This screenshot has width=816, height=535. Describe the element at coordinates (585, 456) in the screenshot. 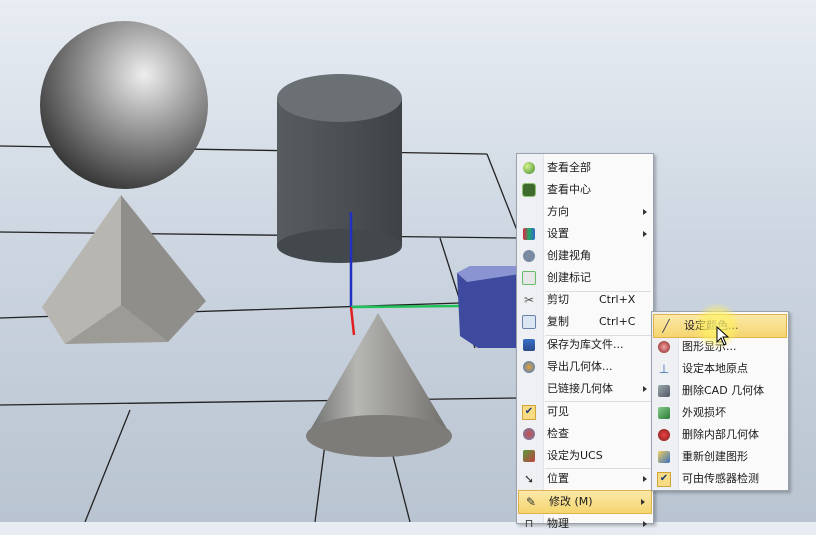

I see `menu-item-set-ucs: 设定为UCS` at that location.